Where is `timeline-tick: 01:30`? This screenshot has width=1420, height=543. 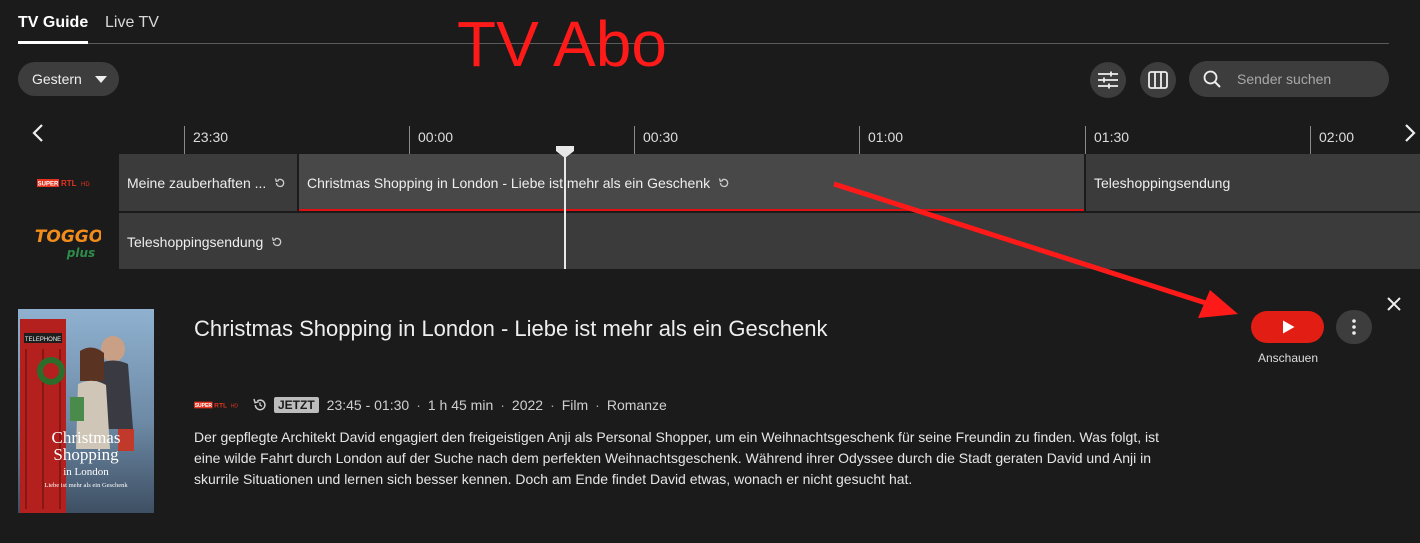 timeline-tick: 01:30 is located at coordinates (1107, 140).